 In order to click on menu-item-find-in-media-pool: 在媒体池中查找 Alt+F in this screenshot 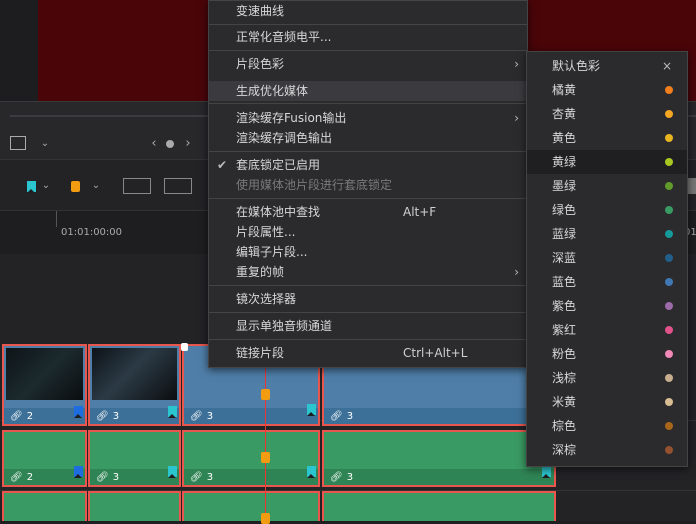, I will do `click(368, 212)`.